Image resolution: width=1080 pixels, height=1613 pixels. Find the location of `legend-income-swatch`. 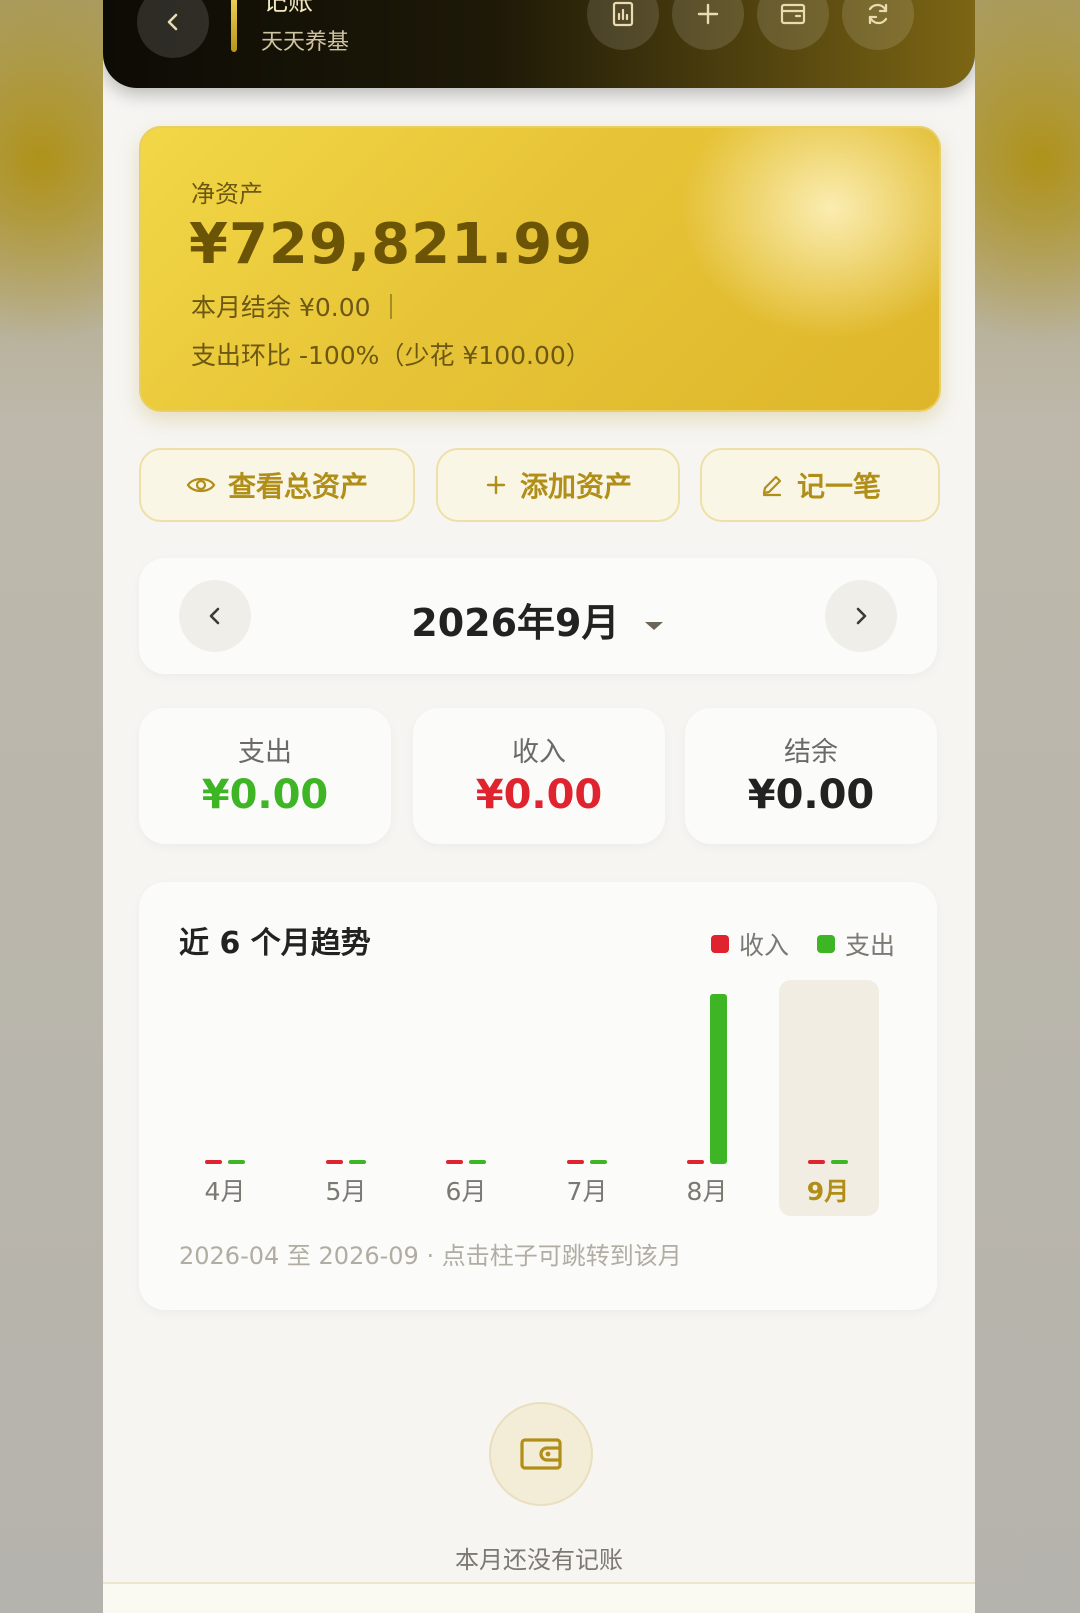

legend-income-swatch is located at coordinates (720, 944).